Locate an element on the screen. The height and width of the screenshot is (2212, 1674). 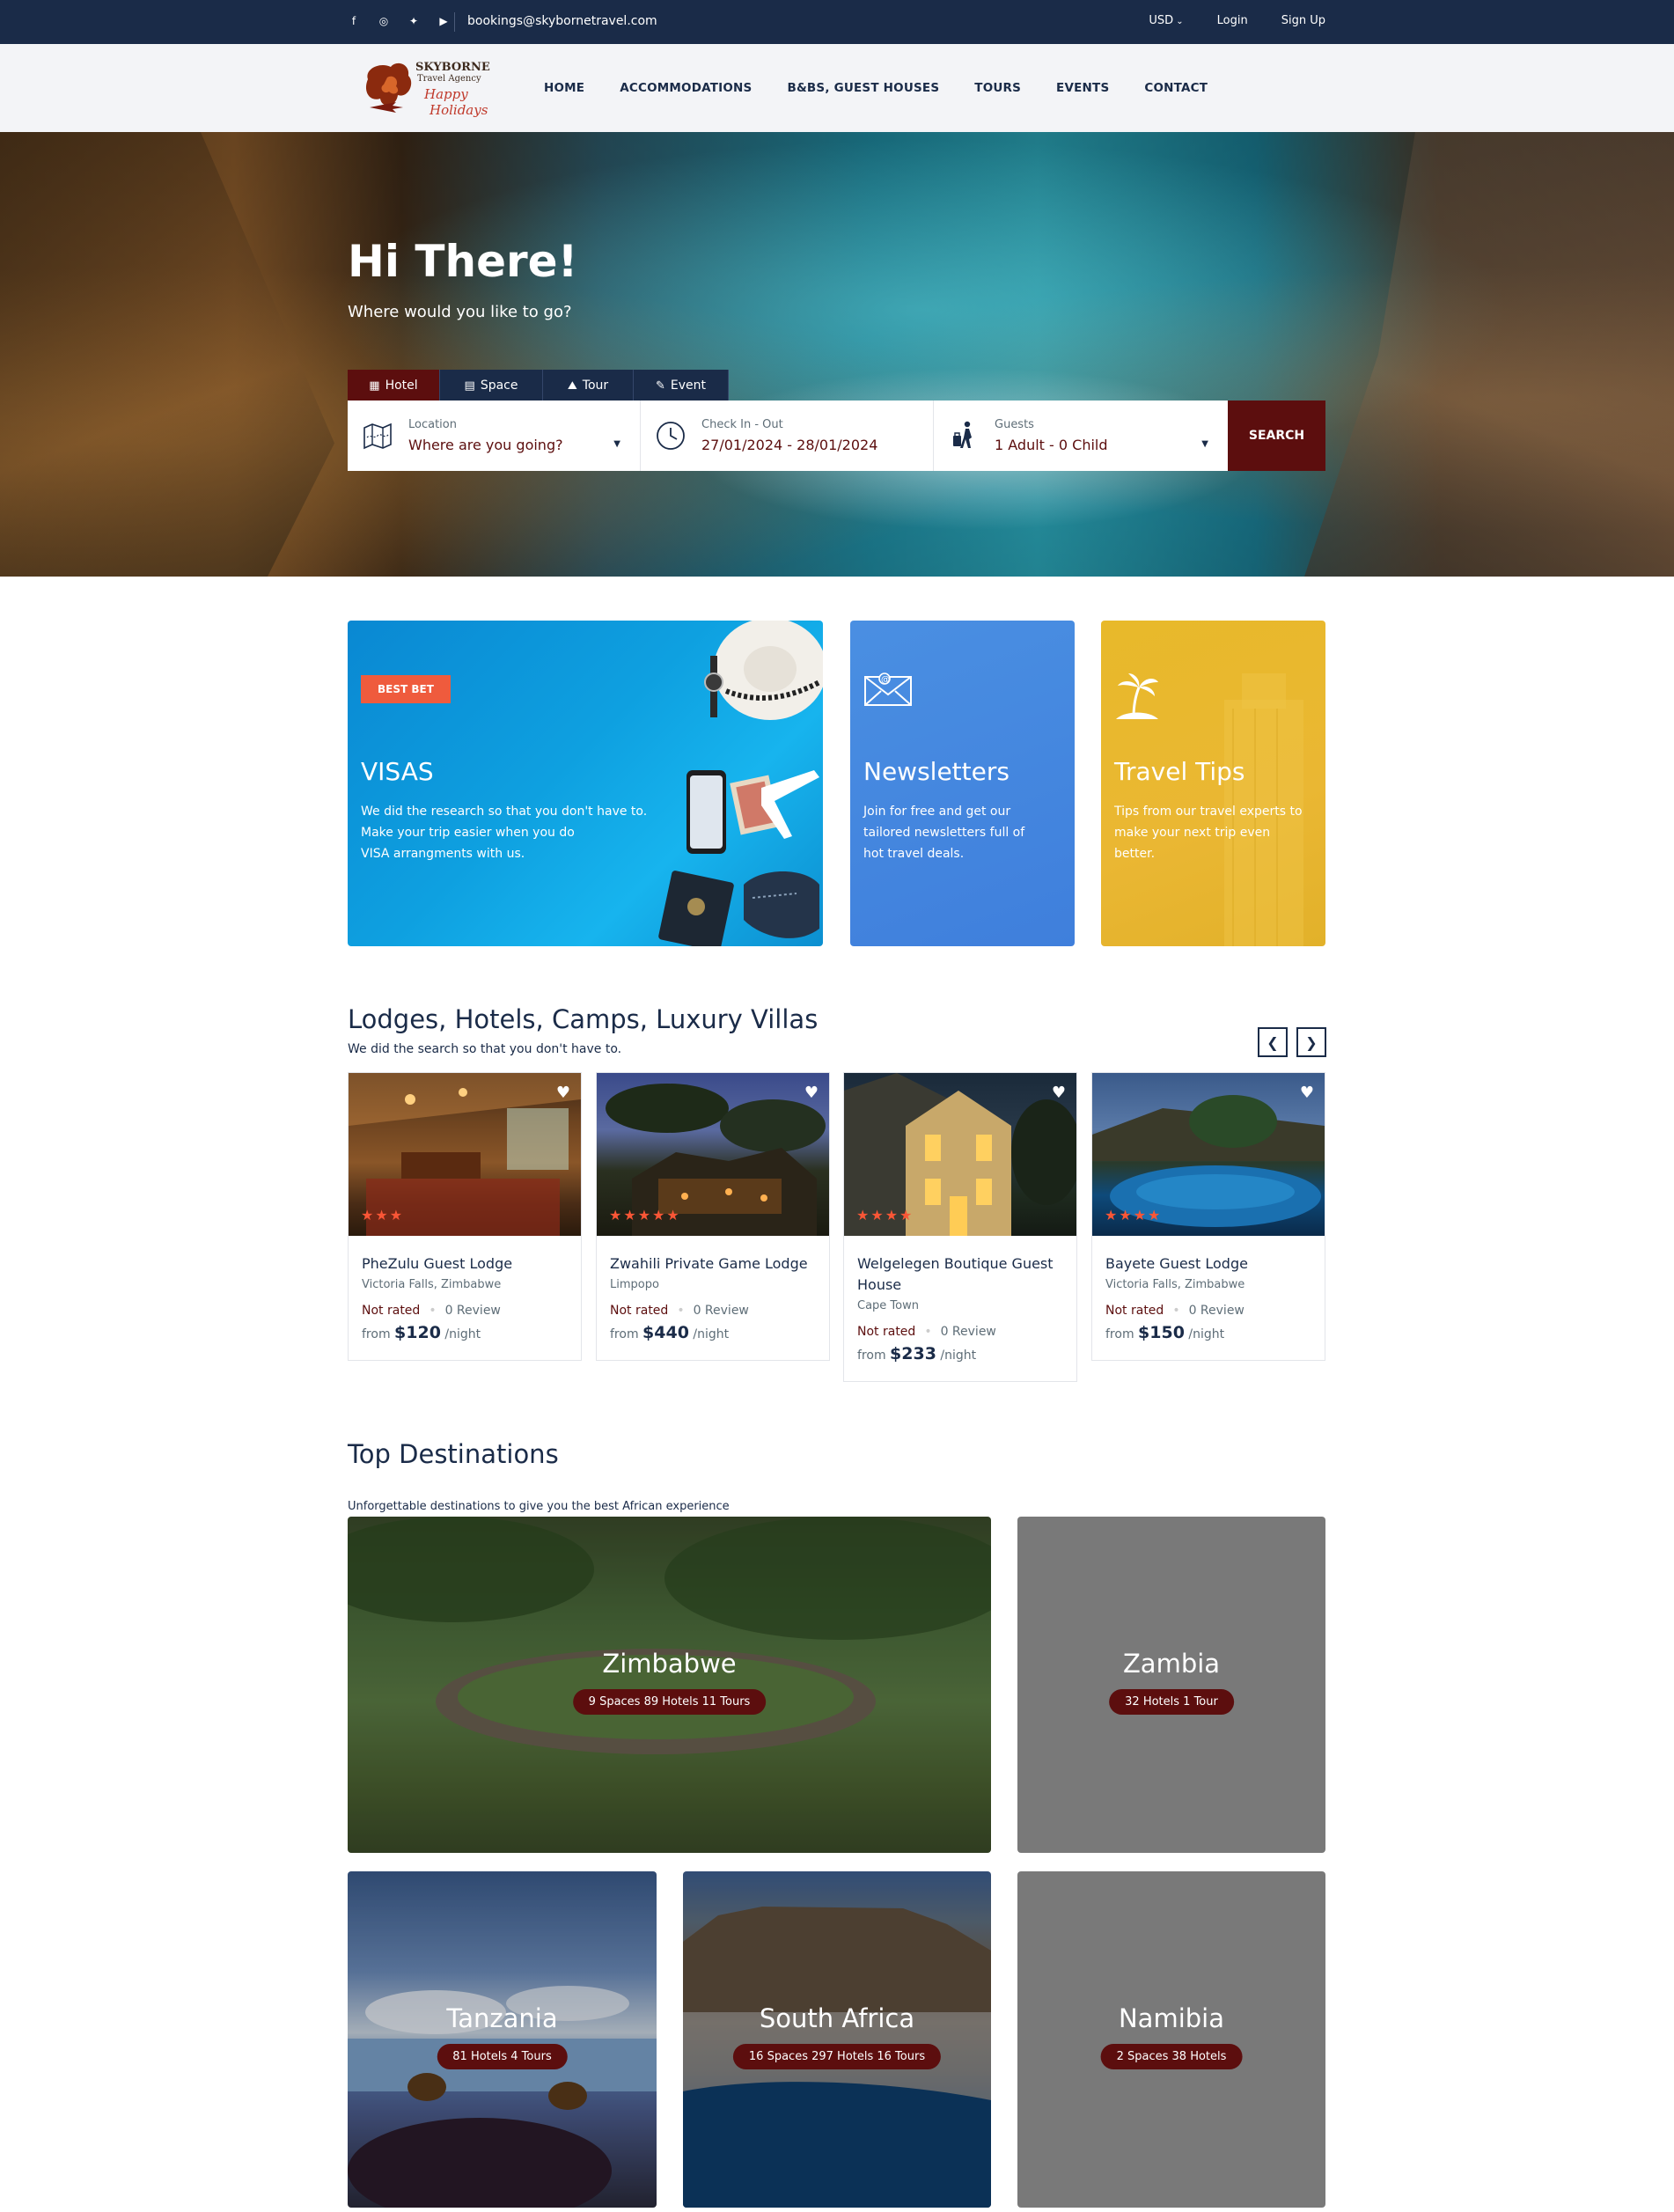
twitter-icon: ✦ is located at coordinates (413, 21).